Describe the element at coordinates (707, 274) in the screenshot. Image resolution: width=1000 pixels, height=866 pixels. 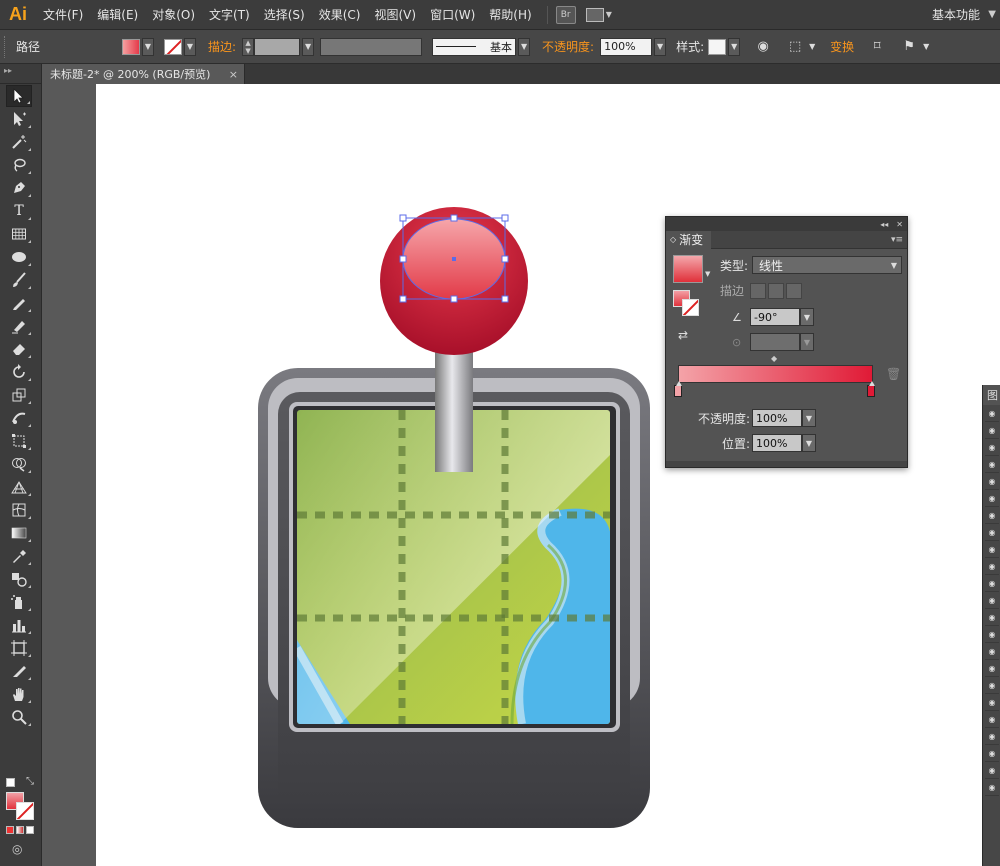
I see `chevron-down-icon: ▼` at that location.